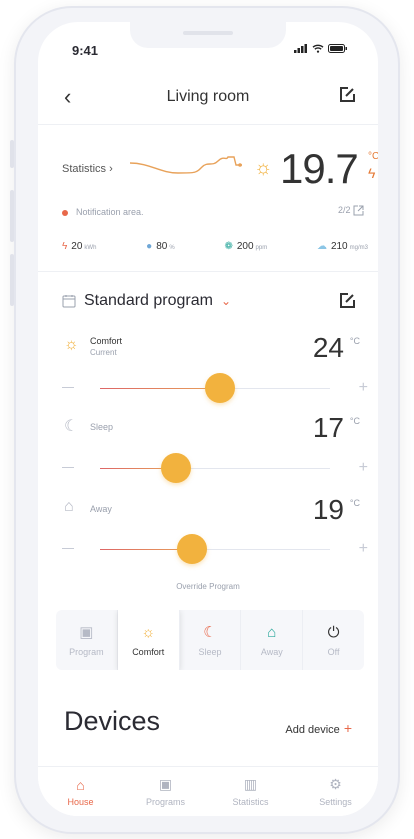 The height and width of the screenshot is (839, 414). What do you see at coordinates (103, 352) in the screenshot?
I see `mode-sub: Current` at bounding box center [103, 352].